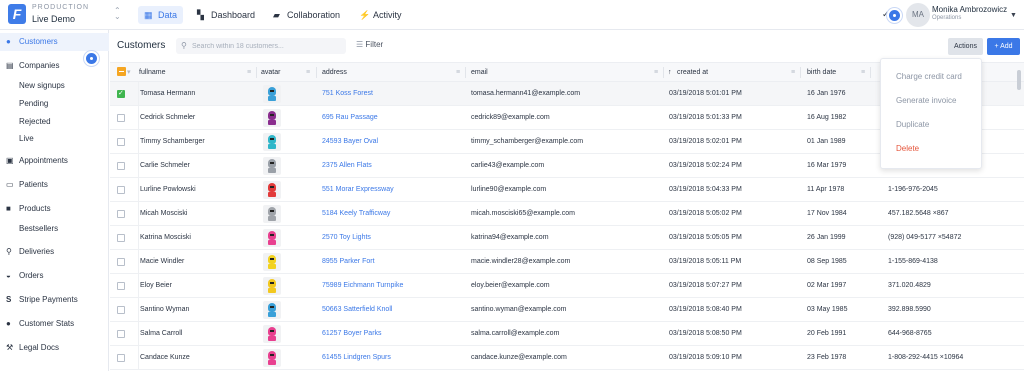 Image resolution: width=1024 pixels, height=371 pixels. Describe the element at coordinates (267, 46) in the screenshot. I see `search-input` at that location.